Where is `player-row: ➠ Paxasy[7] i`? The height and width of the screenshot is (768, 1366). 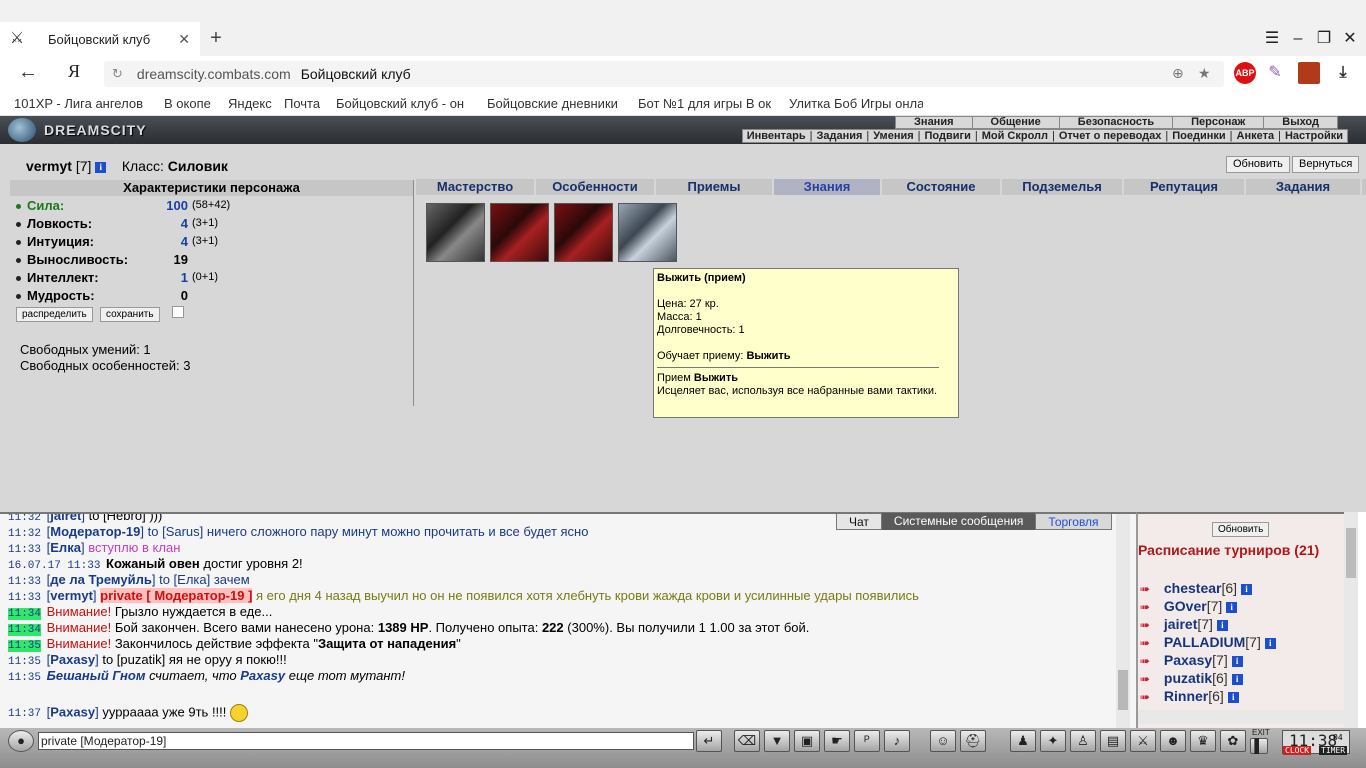
player-row: ➠ Paxasy[7] i is located at coordinates (1191, 661).